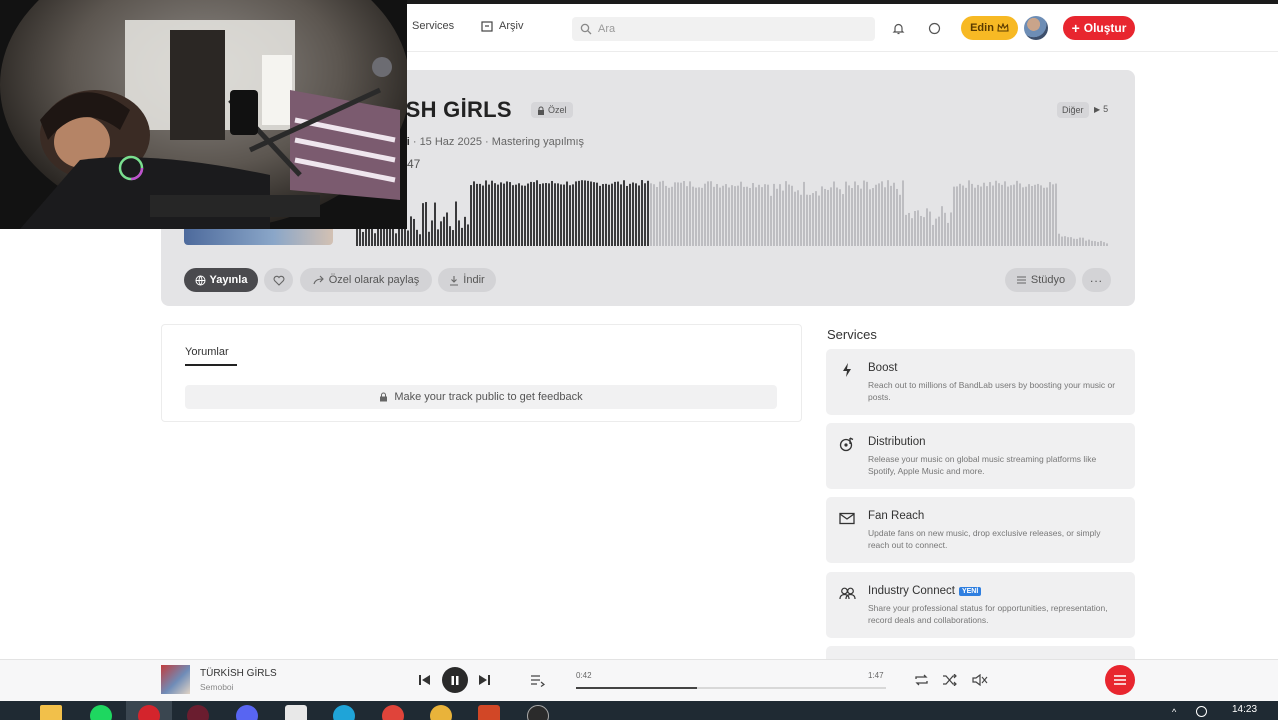  I want to click on messages-icon, so click(934, 28).